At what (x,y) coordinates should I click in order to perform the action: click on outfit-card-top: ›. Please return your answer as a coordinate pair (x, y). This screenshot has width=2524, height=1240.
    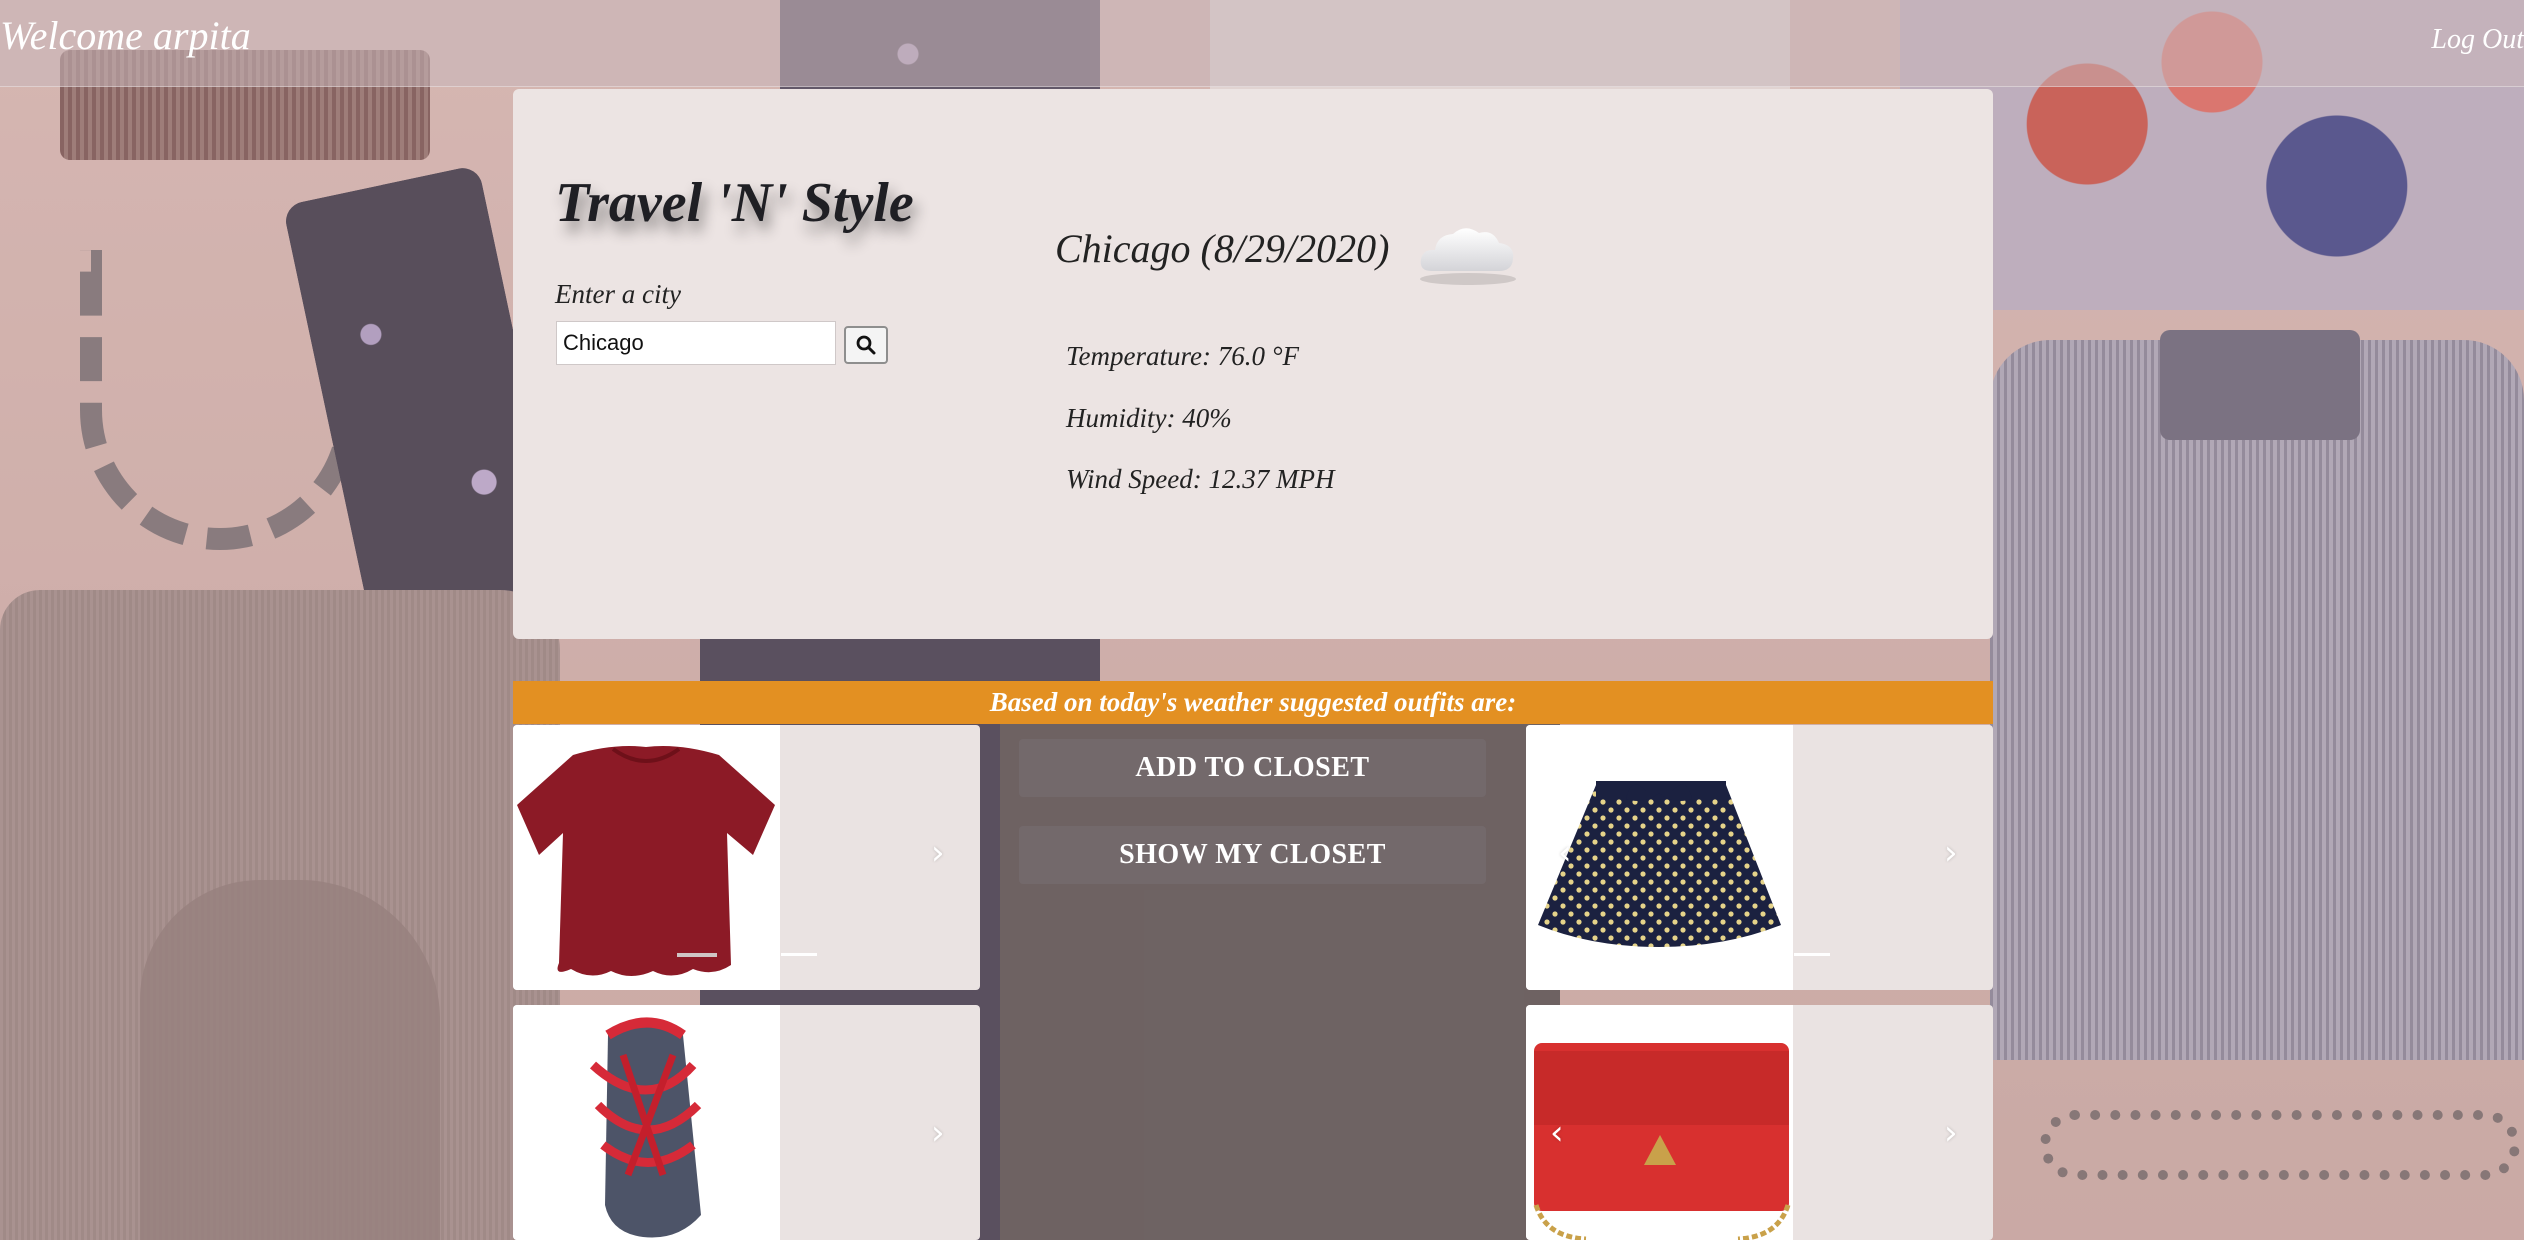
    Looking at the image, I should click on (746, 857).